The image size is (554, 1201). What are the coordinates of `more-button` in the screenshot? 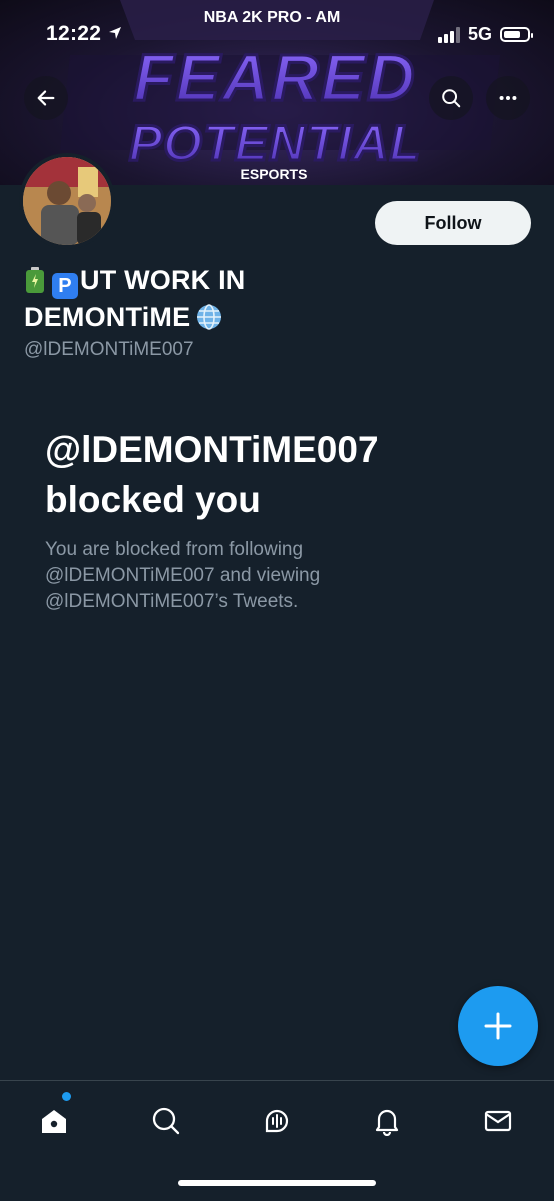 It's located at (508, 98).